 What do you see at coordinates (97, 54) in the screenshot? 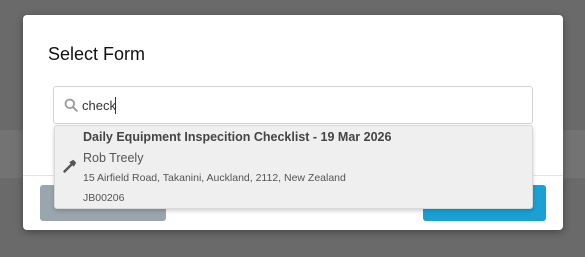
I see `dialog-title: Select Form` at bounding box center [97, 54].